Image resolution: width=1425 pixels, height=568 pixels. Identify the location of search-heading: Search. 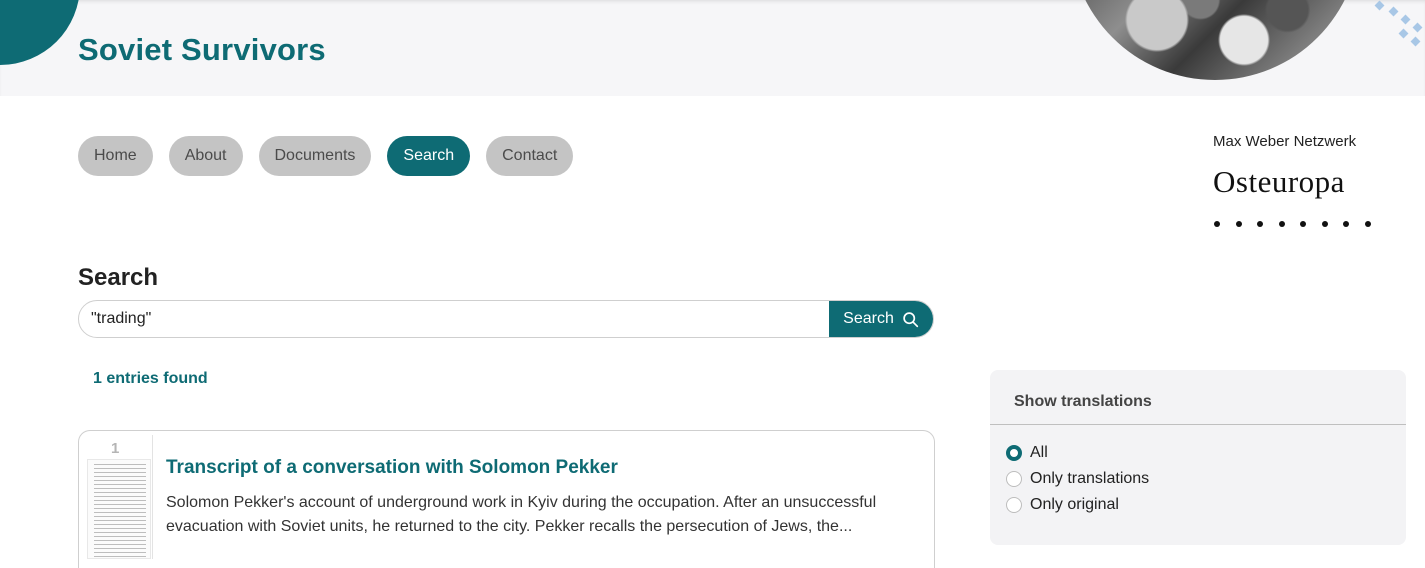
(118, 277).